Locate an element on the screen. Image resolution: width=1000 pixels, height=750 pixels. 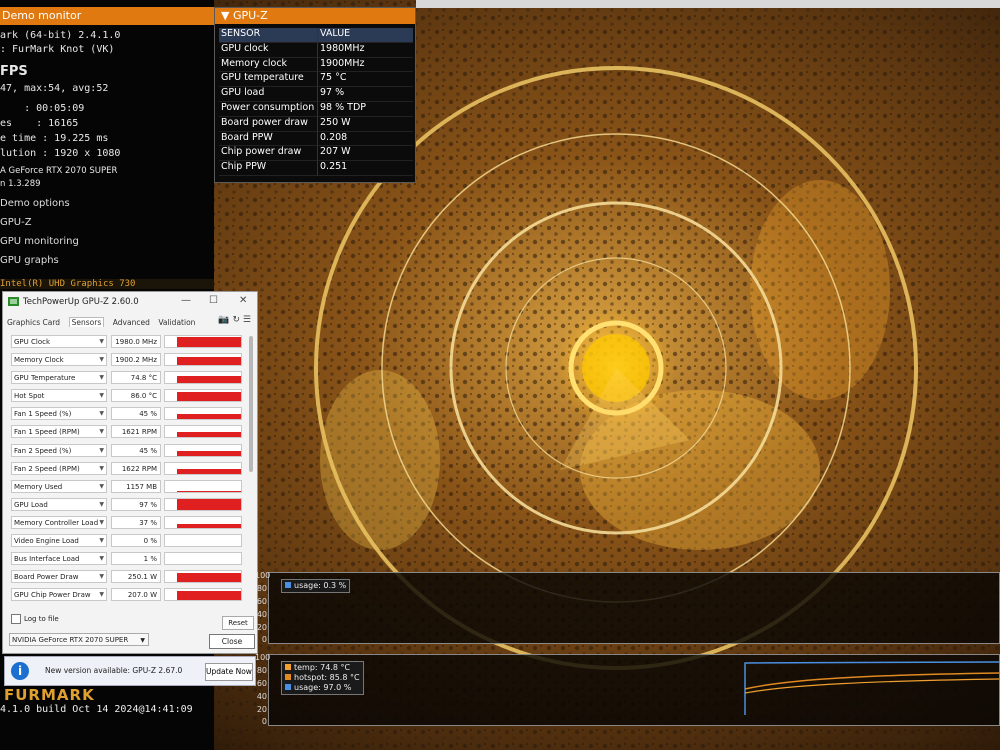
sensor-row: Fan 2 Speed (%) ▼ 45 % is located at coordinates (129, 451).